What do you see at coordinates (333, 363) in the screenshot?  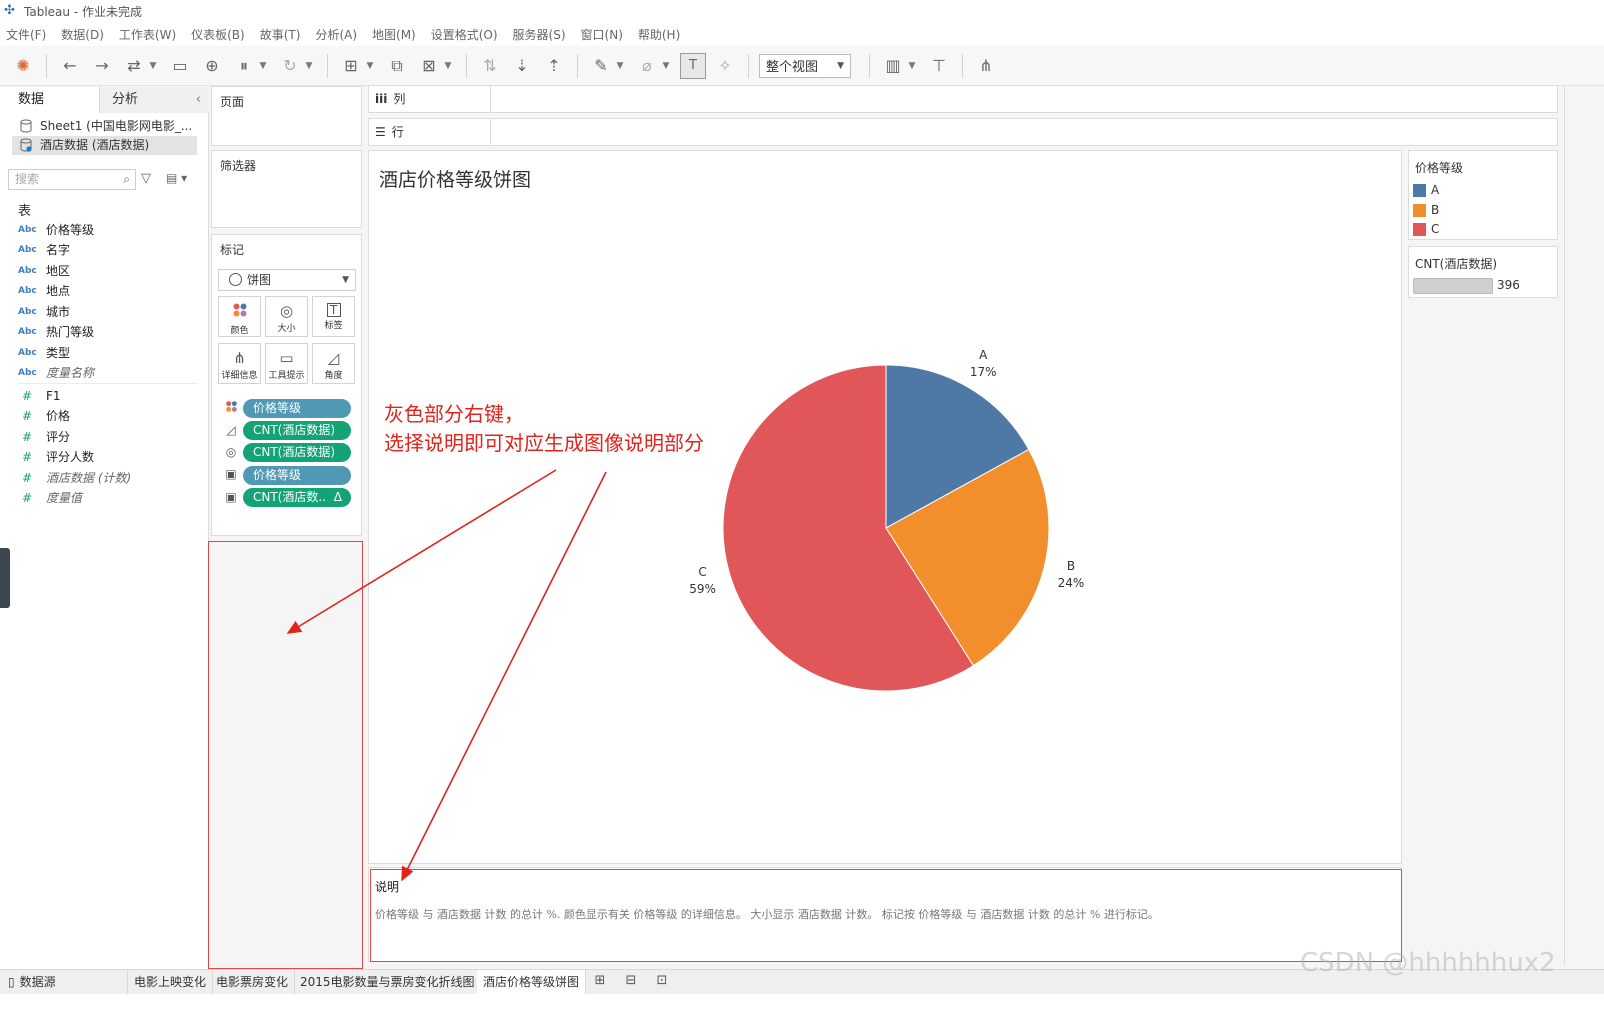 I see `angle-button: ◿ 角度` at bounding box center [333, 363].